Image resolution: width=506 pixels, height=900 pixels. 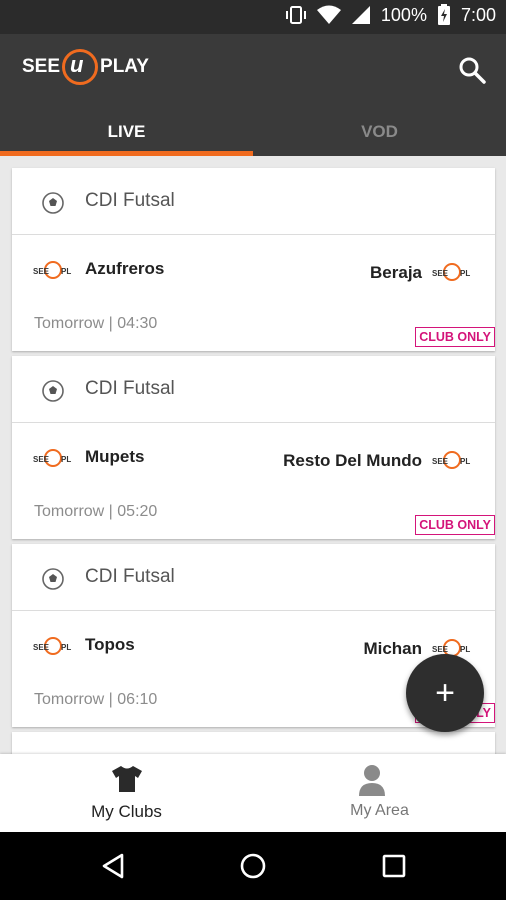 What do you see at coordinates (115, 456) in the screenshot?
I see `home-team-name: Mupets` at bounding box center [115, 456].